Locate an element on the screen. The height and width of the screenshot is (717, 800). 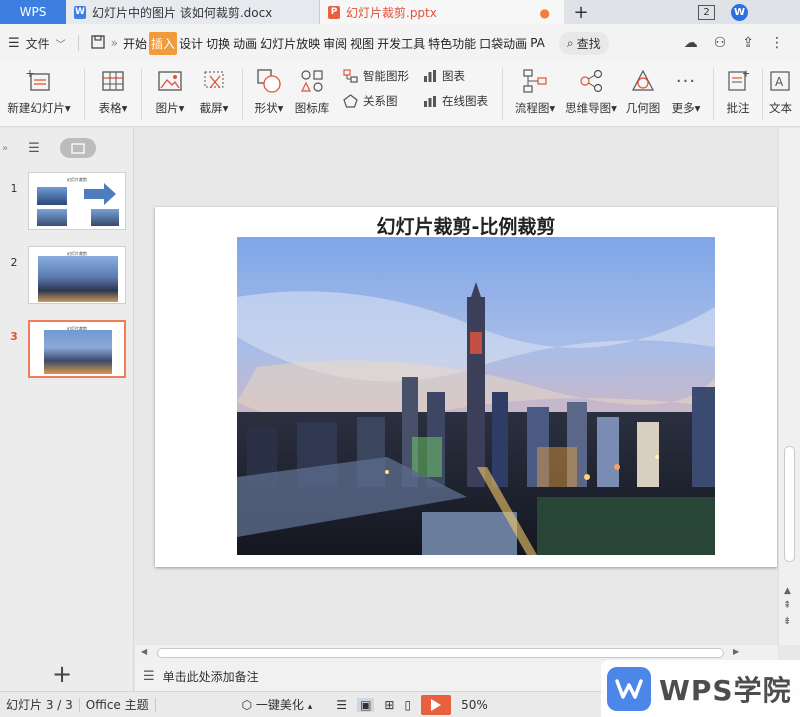
smart-graphic-button: 智能图形 is located at coordinates (376, 76).